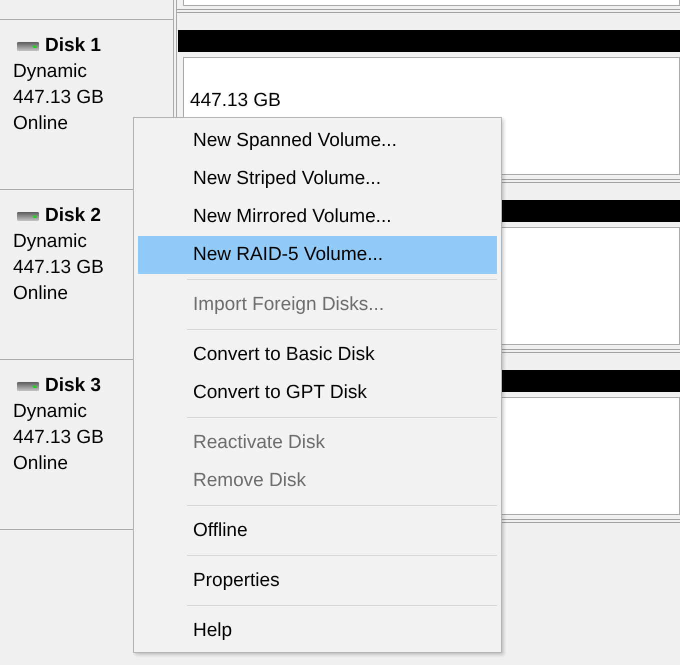  Describe the element at coordinates (317, 581) in the screenshot. I see `menu-item: Properties` at that location.